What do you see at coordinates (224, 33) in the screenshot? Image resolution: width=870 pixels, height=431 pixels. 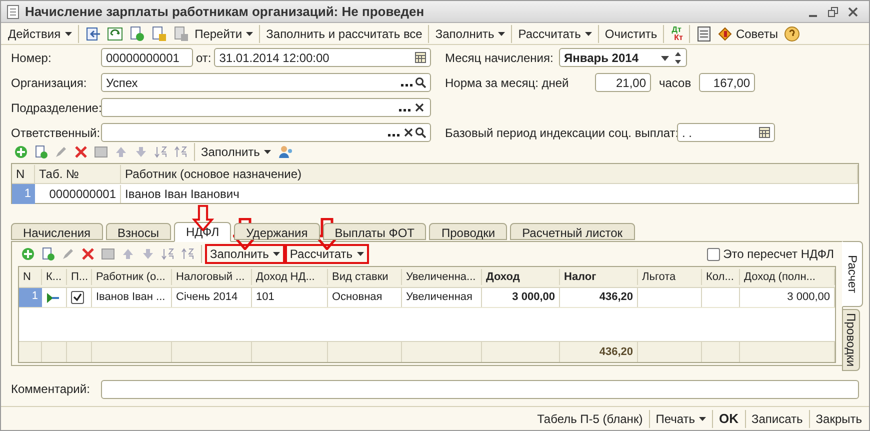 I see `menu-button: Перейти` at bounding box center [224, 33].